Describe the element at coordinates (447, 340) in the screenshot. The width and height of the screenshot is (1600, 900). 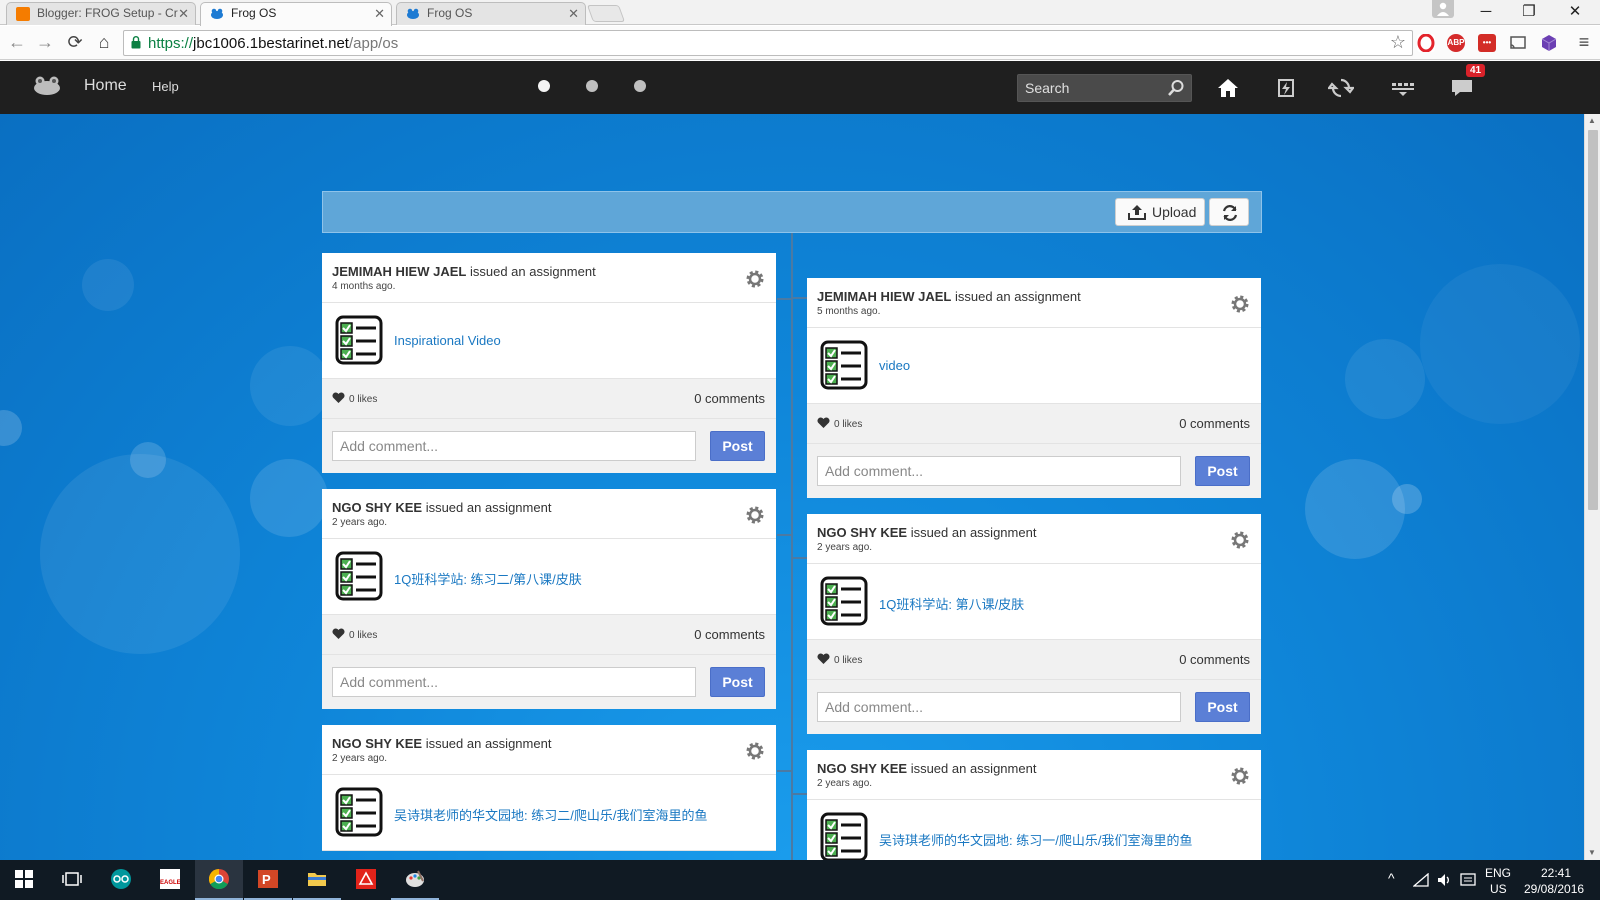
I see `assignment-link: Inspirational Video` at that location.